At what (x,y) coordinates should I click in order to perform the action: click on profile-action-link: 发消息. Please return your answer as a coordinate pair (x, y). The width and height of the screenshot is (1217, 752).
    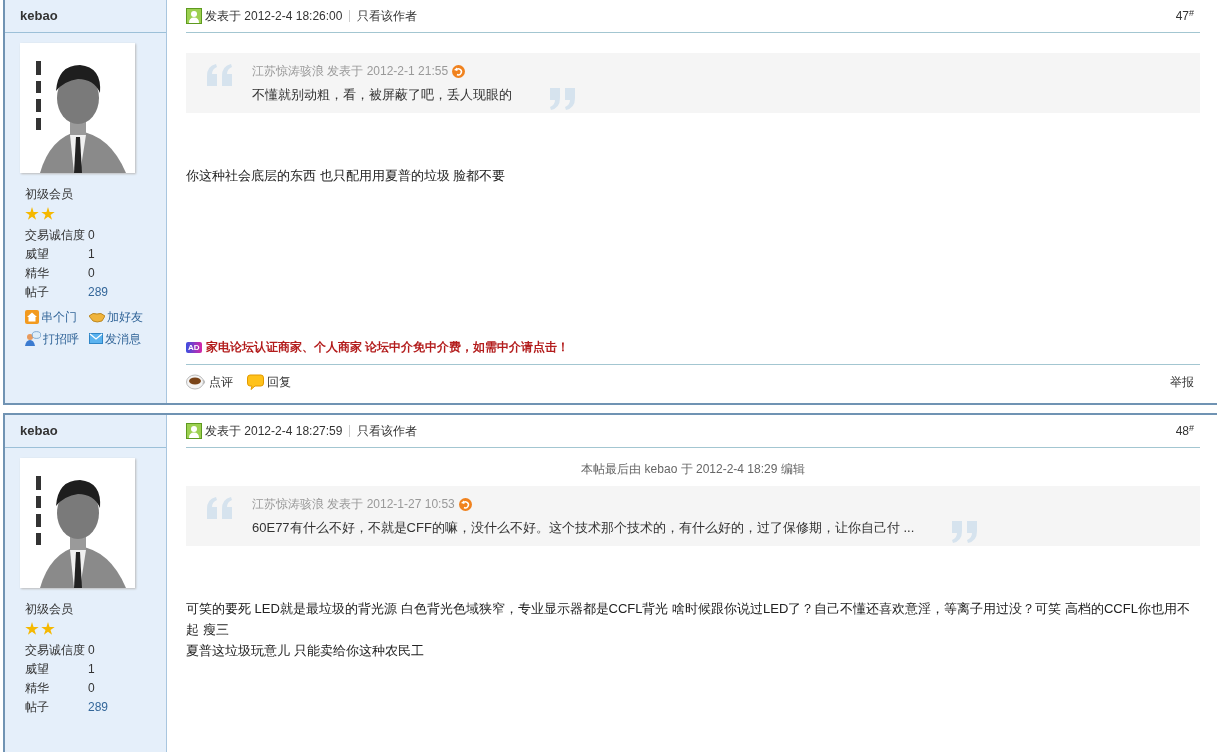
    Looking at the image, I should click on (124, 338).